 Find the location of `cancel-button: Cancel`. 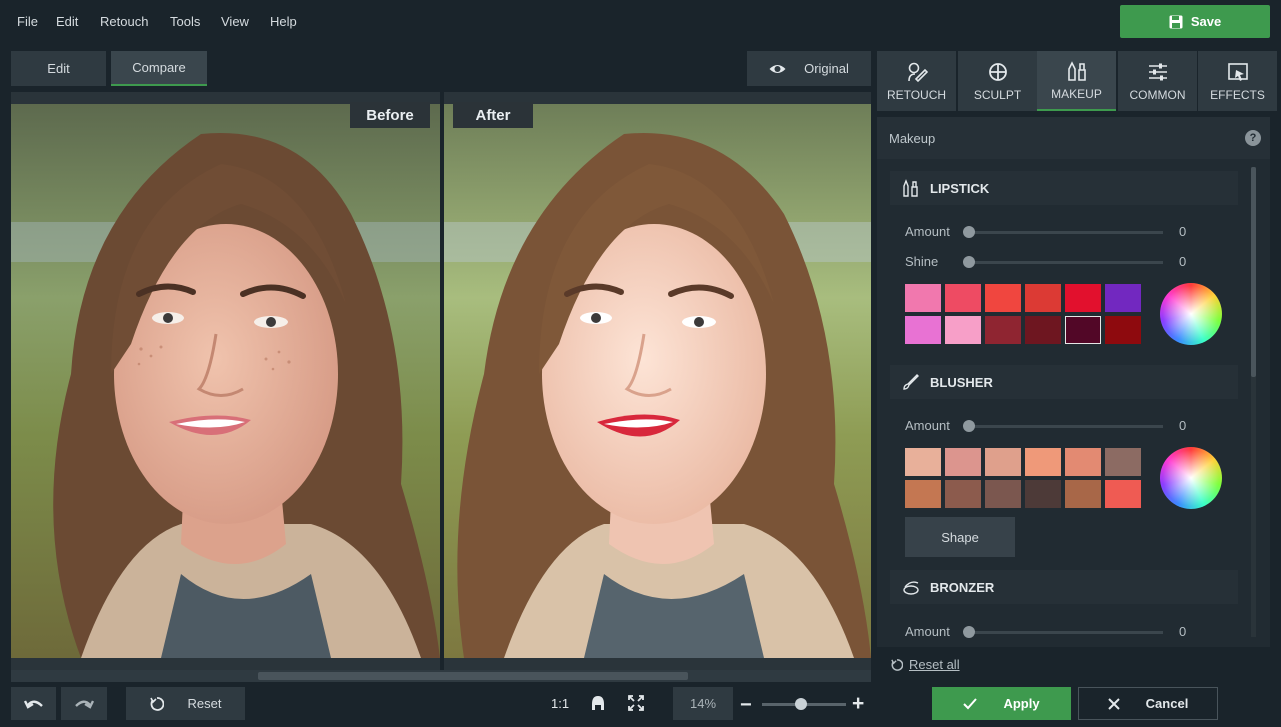

cancel-button: Cancel is located at coordinates (1148, 703).